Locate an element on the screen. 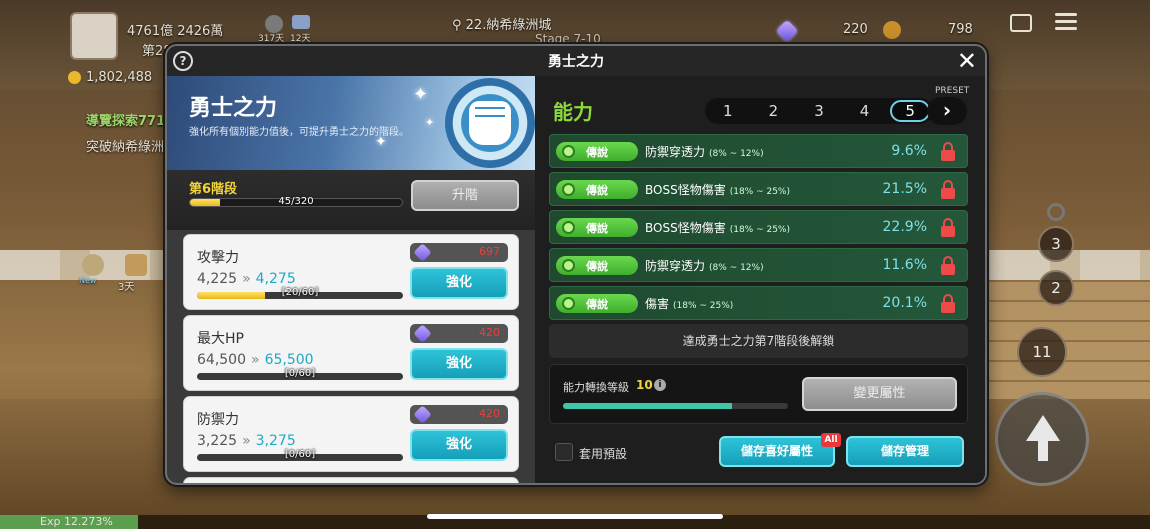 Image resolution: width=1150 pixels, height=529 pixels. power-banner: 勇士之力 強化所有個別能力值後，可提升勇士之力的階段。 ✦ ✦ ✦ is located at coordinates (351, 123).